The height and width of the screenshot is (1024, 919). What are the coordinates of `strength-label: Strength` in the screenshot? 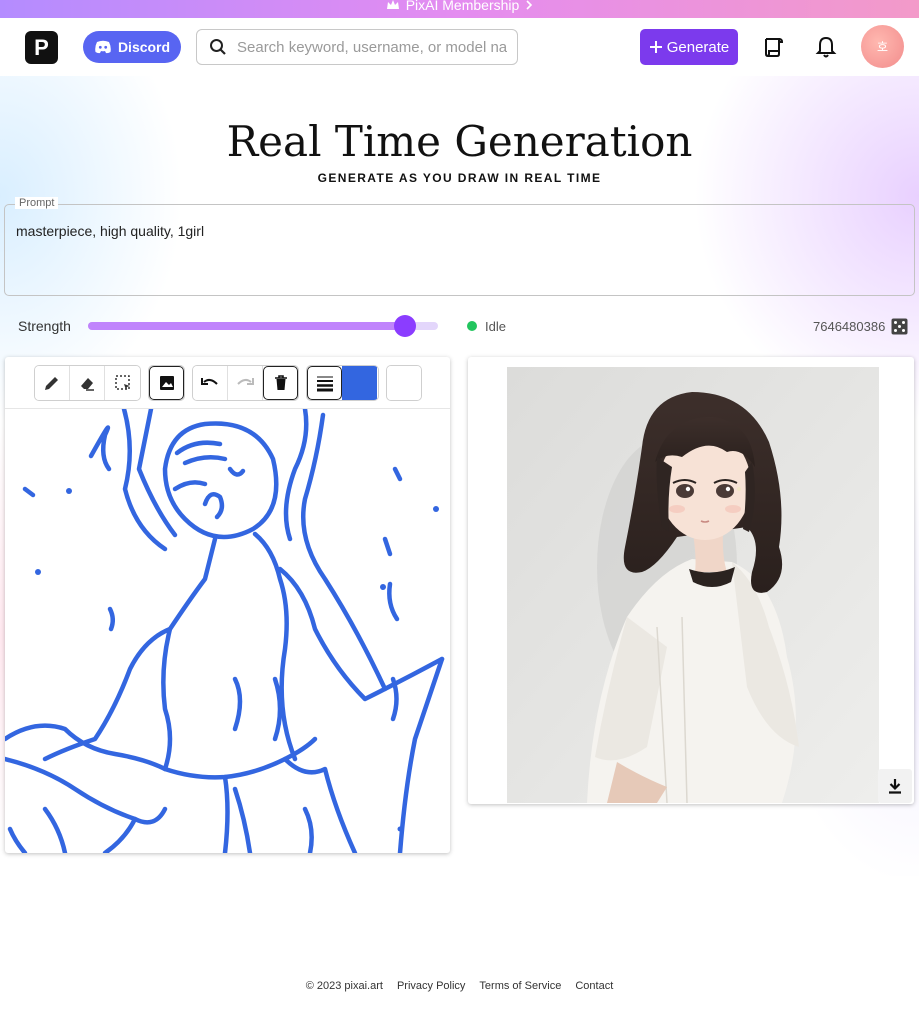 It's located at (44, 326).